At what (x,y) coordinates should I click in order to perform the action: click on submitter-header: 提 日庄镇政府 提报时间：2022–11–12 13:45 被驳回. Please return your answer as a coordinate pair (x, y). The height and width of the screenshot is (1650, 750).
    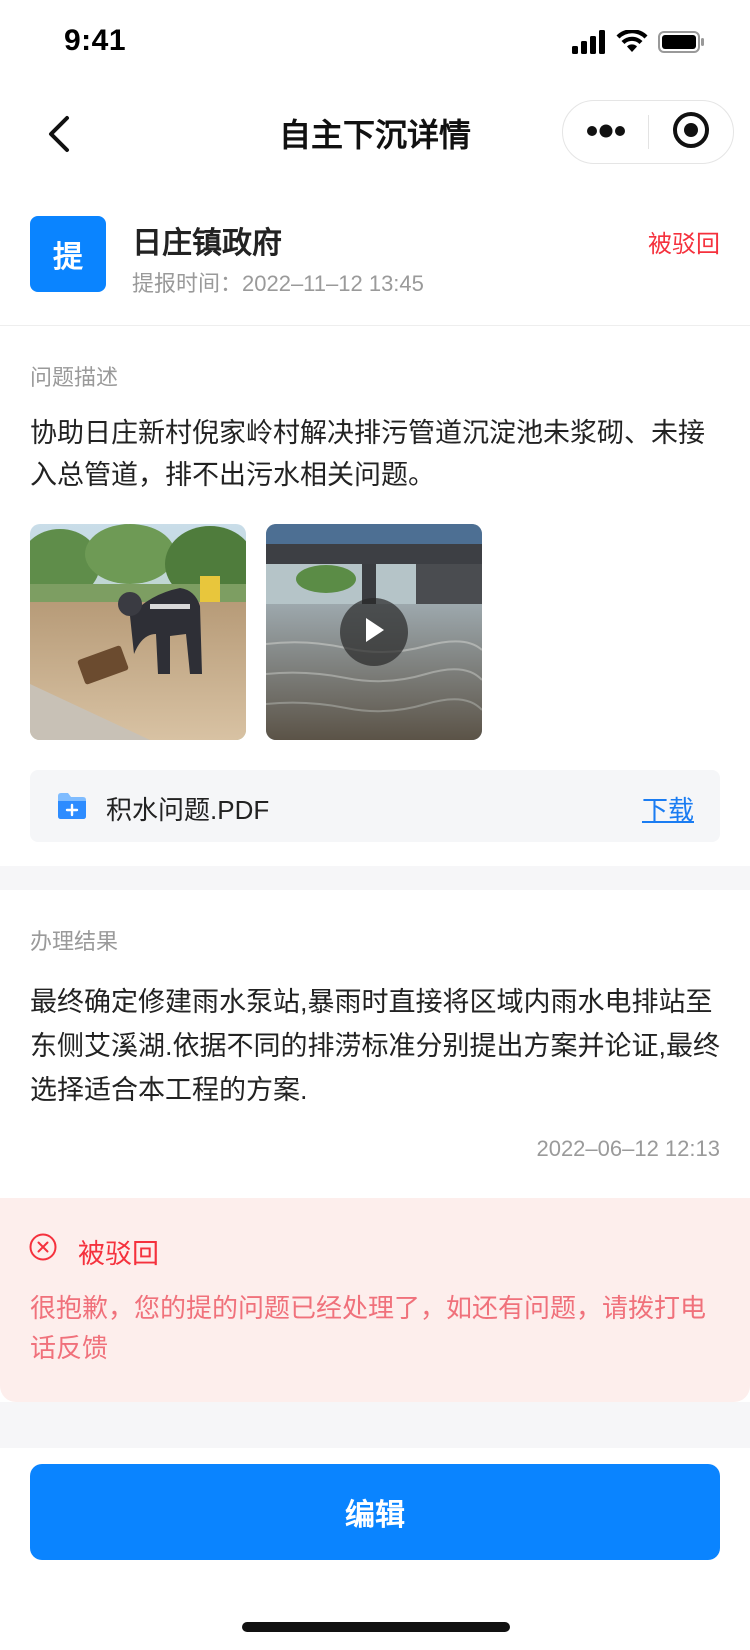
    Looking at the image, I should click on (375, 258).